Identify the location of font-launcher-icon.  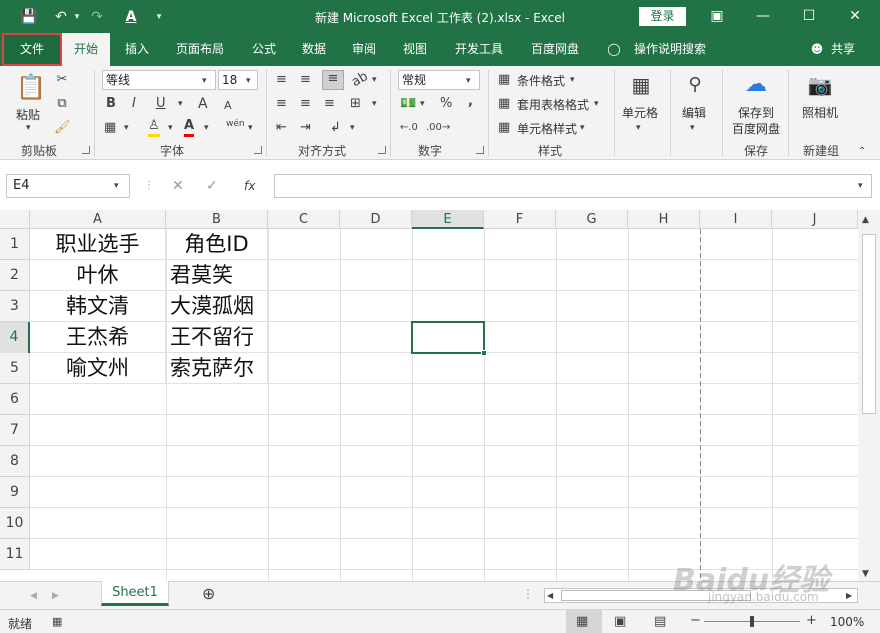
(258, 150).